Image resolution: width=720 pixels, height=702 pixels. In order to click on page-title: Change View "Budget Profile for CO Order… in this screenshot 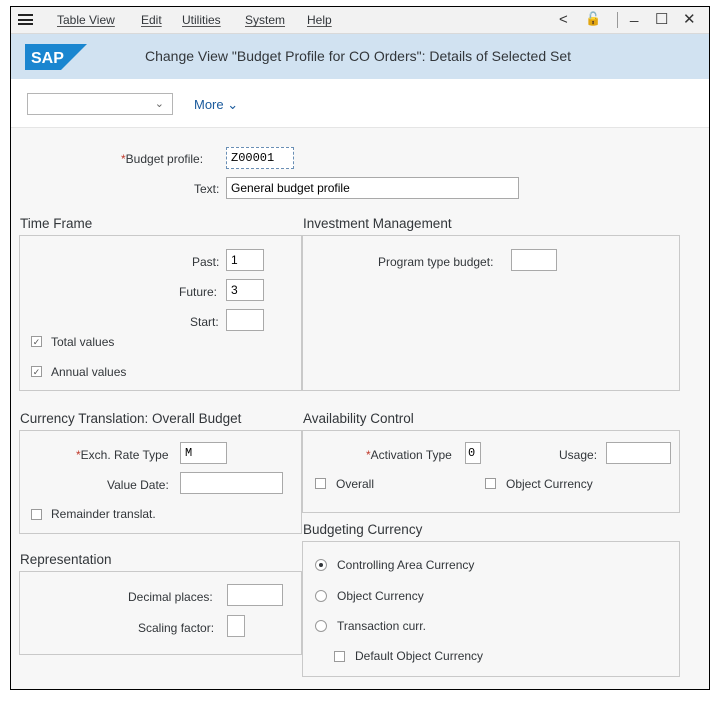, I will do `click(358, 56)`.